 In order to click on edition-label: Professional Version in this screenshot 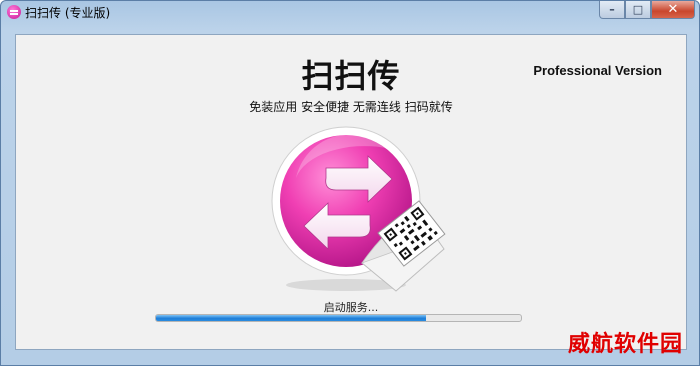, I will do `click(597, 70)`.